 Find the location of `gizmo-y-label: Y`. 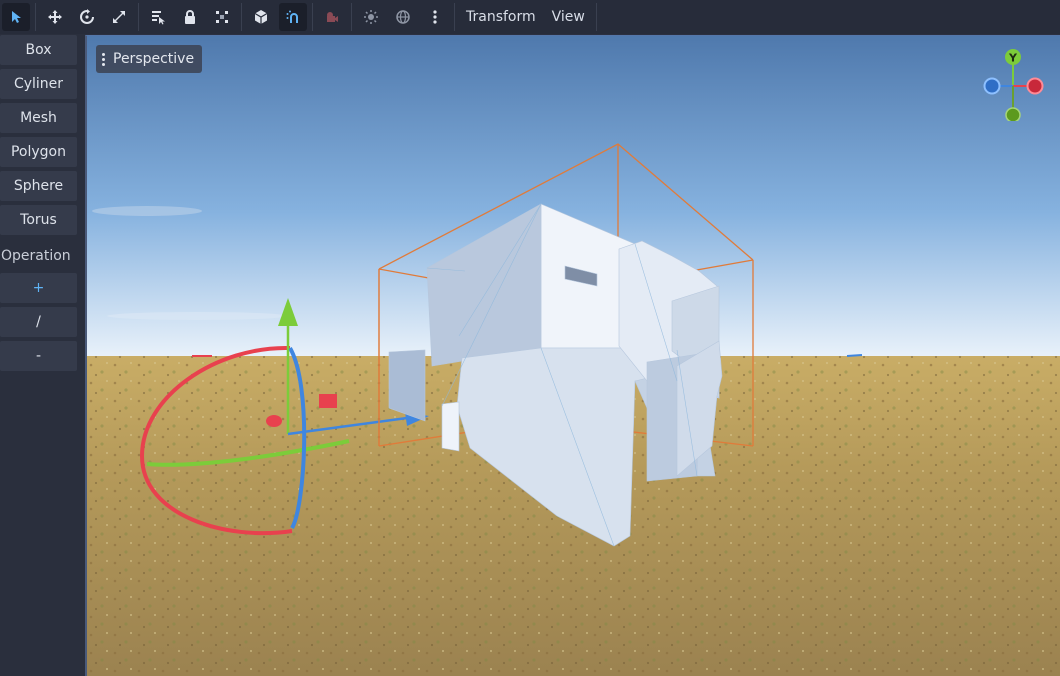

gizmo-y-label: Y is located at coordinates (1013, 58).